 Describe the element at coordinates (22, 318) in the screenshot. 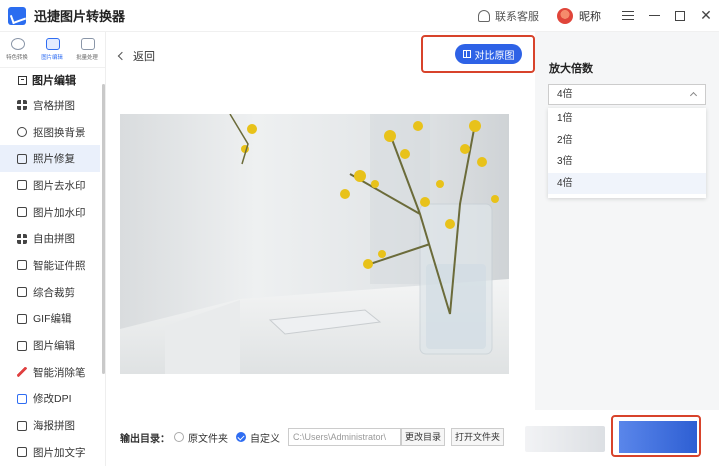

I see `gif-icon` at that location.